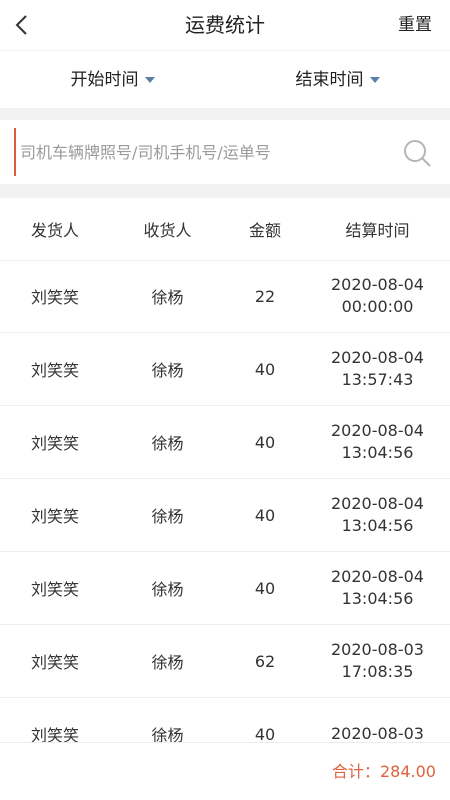 The image size is (450, 800). What do you see at coordinates (225, 720) in the screenshot?
I see `table-row: 刘笑笑 徐杨 40 2020-08-03` at bounding box center [225, 720].